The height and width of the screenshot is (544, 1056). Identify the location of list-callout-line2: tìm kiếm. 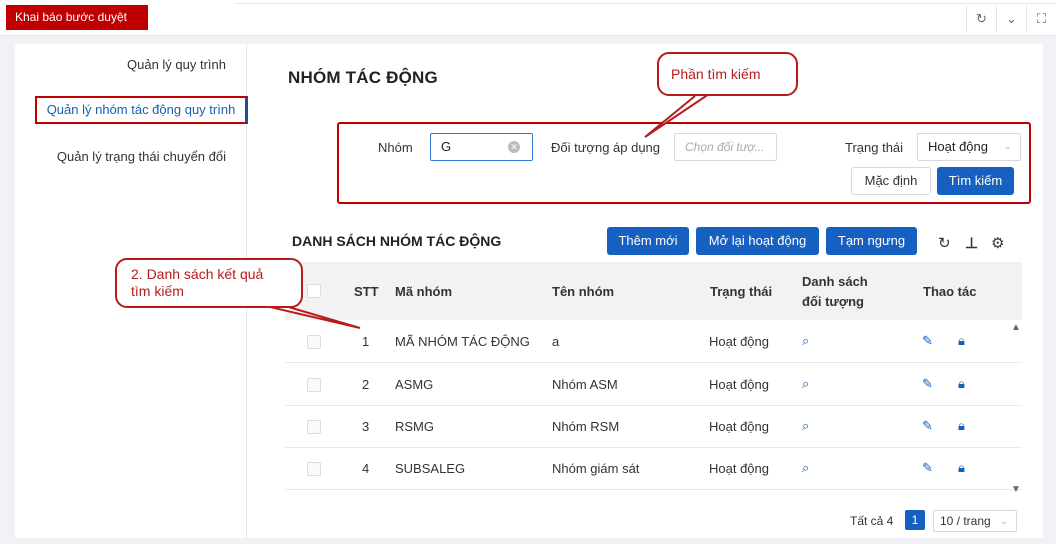
(157, 291).